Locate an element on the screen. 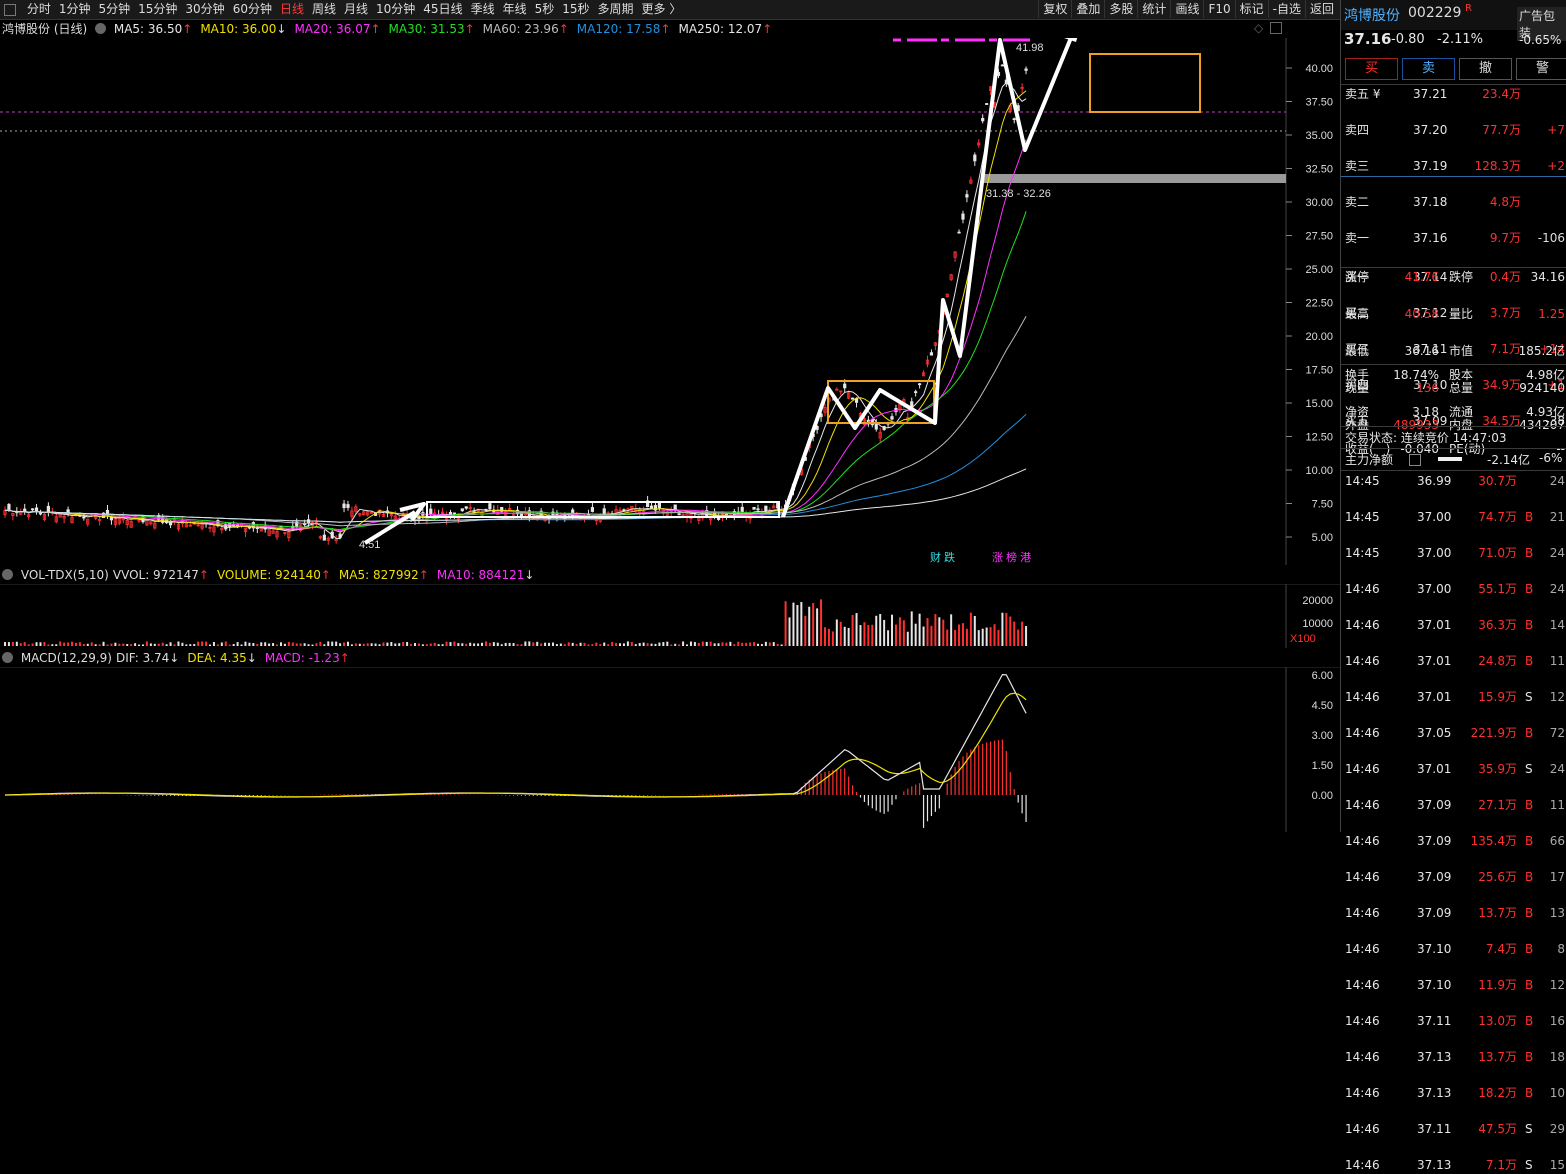 This screenshot has width=1566, height=1174. period-tab: 45日线 is located at coordinates (442, 9).